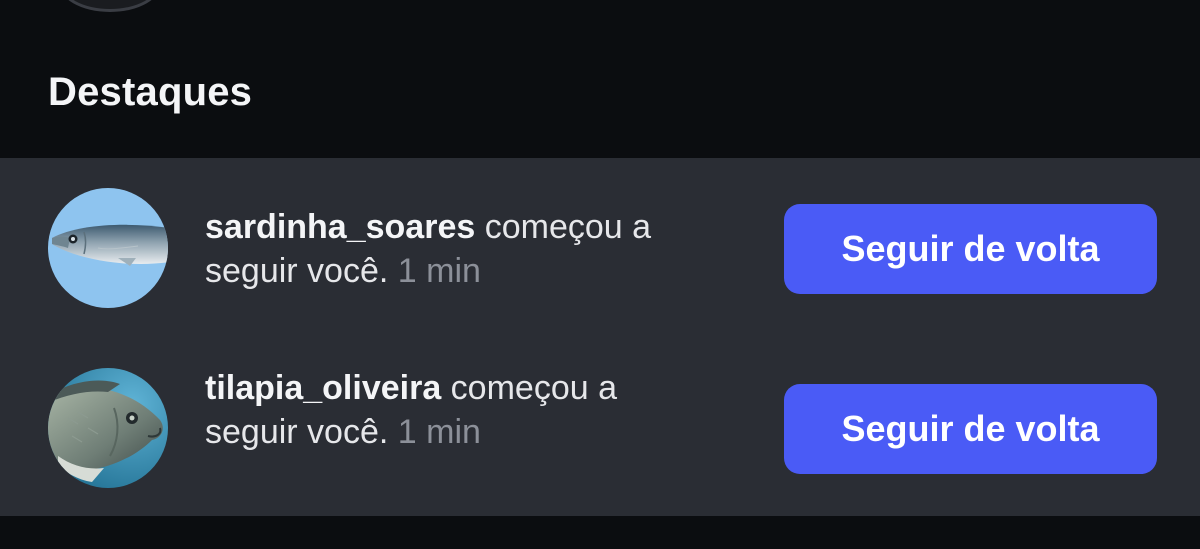 The image size is (1200, 549). Describe the element at coordinates (150, 92) in the screenshot. I see `section-title: Destaques` at that location.